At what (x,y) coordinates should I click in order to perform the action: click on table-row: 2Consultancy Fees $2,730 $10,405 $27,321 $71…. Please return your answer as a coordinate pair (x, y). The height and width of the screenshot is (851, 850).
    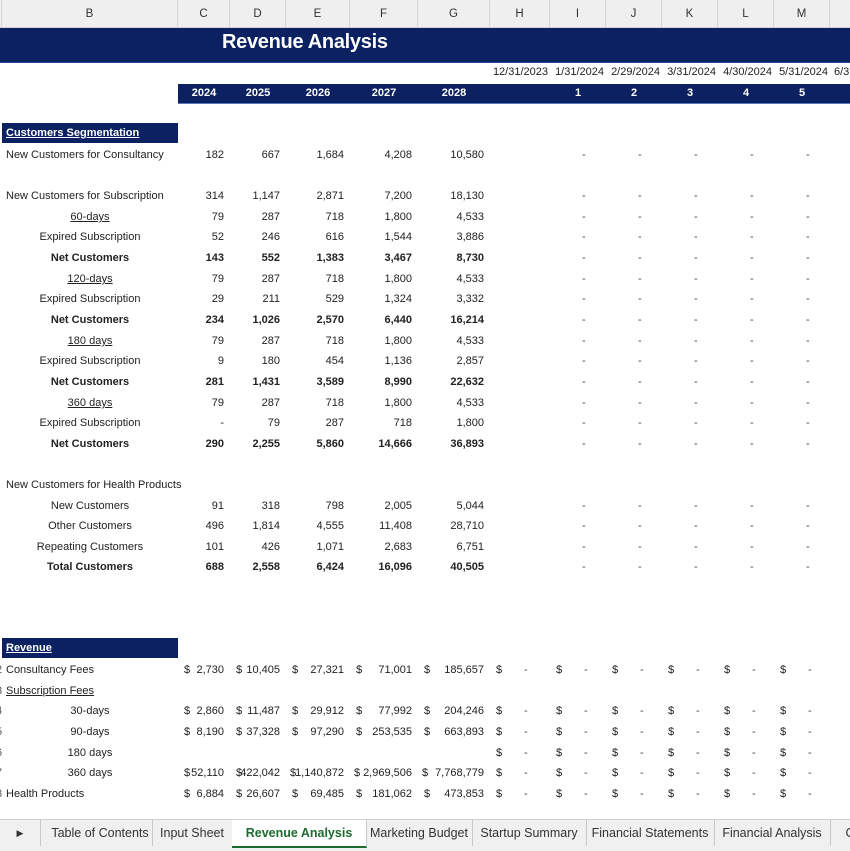
    Looking at the image, I should click on (425, 671).